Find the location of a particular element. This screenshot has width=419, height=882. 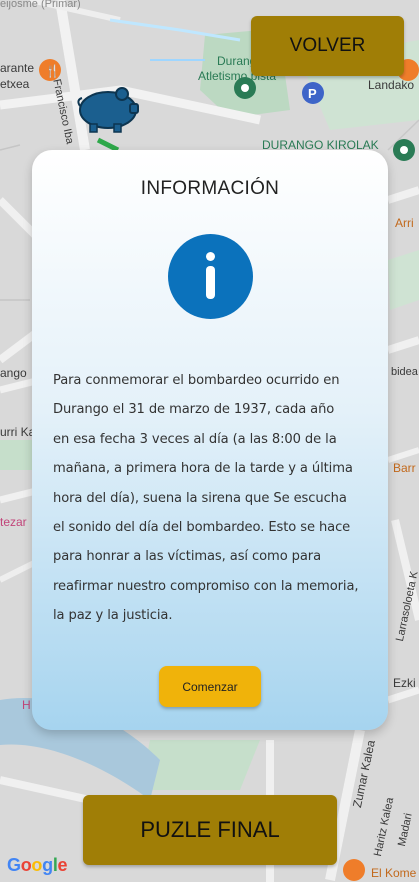

map-label: El Kome is located at coordinates (394, 873).